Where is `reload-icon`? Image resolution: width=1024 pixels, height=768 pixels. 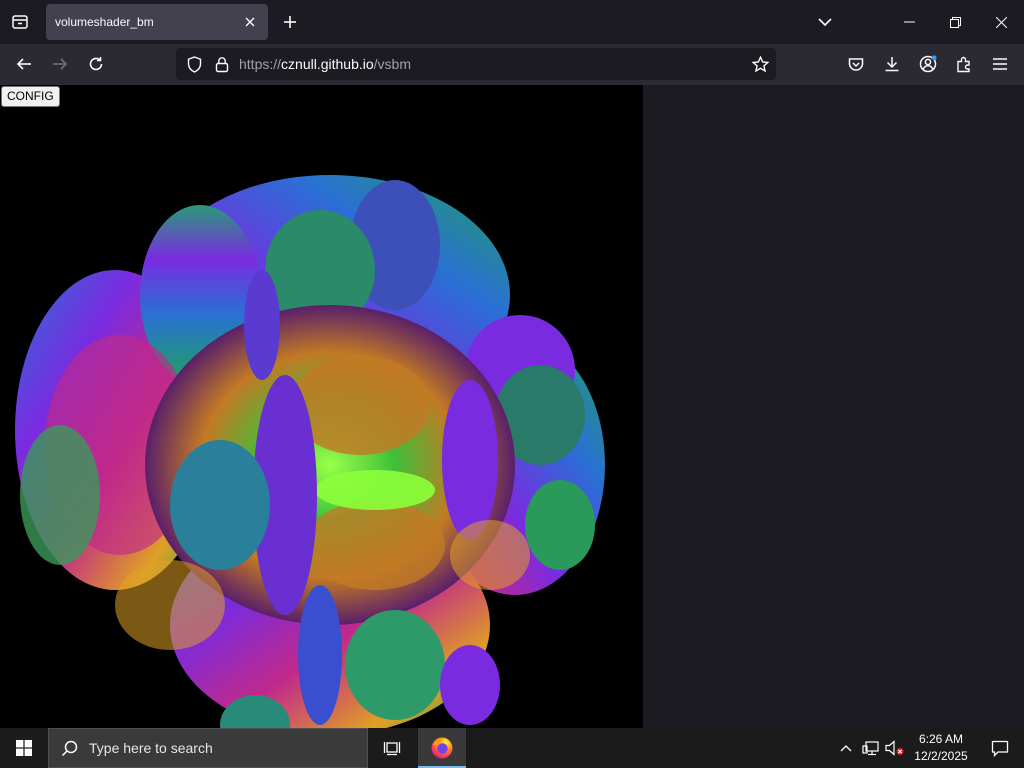
reload-icon is located at coordinates (96, 64).